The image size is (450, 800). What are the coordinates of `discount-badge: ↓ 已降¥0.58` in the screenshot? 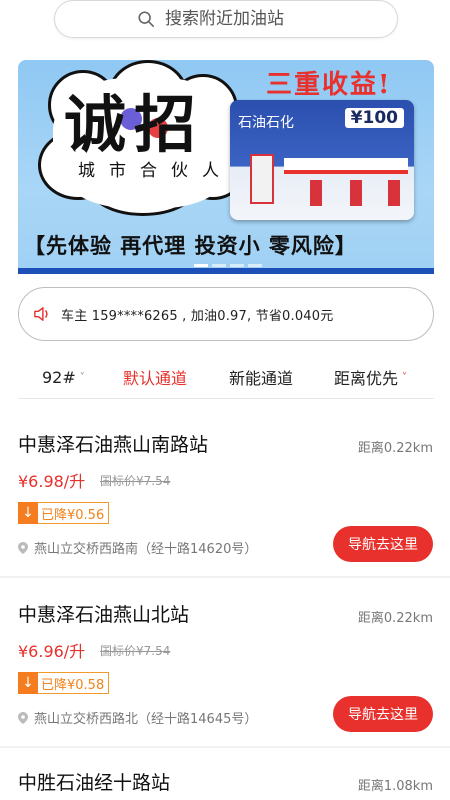 It's located at (64, 682).